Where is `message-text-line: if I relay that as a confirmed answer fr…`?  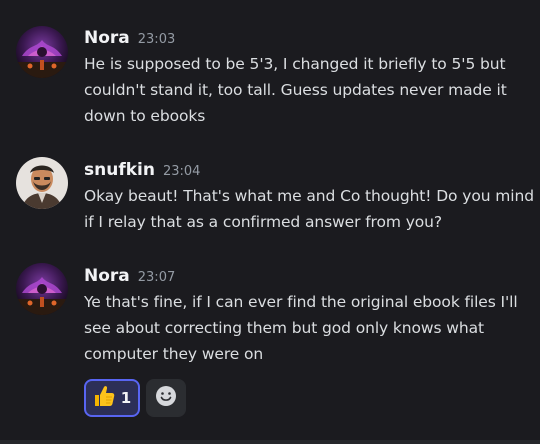 message-text-line: if I relay that as a confirmed answer fr… is located at coordinates (263, 222).